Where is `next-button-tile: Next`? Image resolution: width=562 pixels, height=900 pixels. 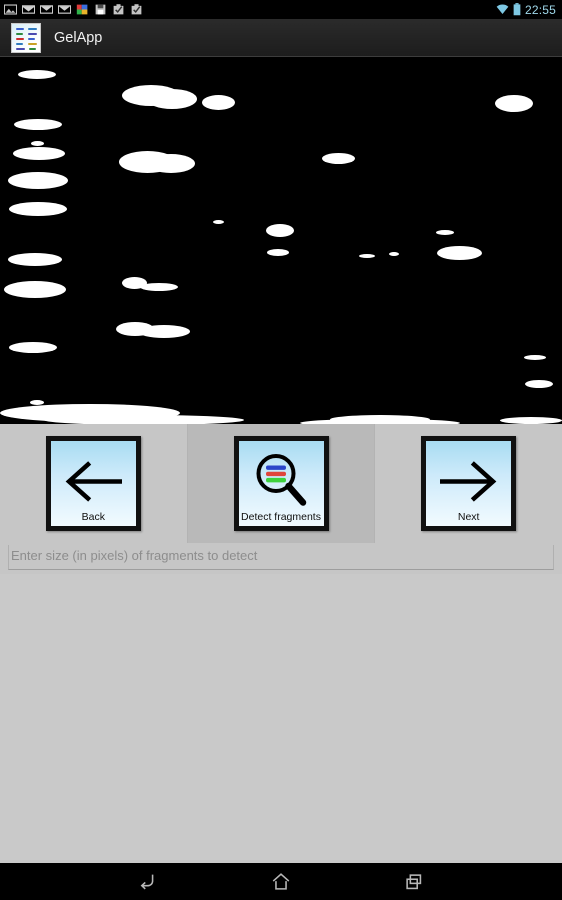 next-button-tile: Next is located at coordinates (469, 483).